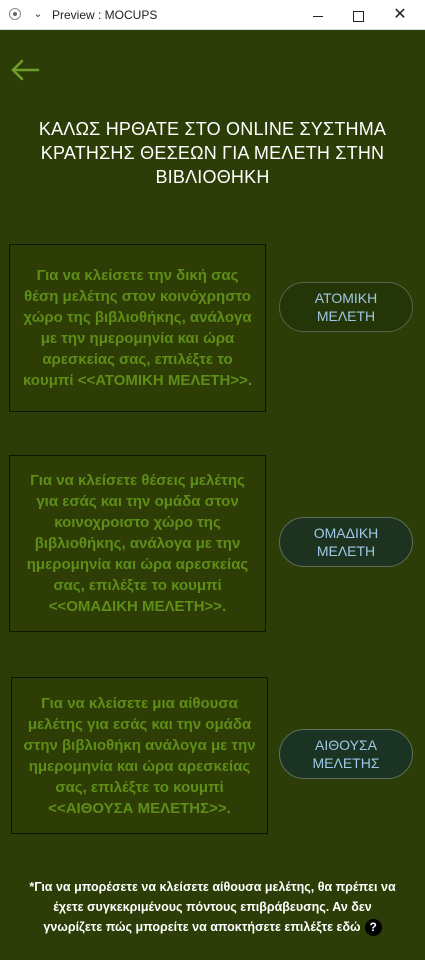  Describe the element at coordinates (346, 542) in the screenshot. I see `group-study-button: ΟΜΑΔΙΚΗ ΜΕΛΕΤΗ` at that location.